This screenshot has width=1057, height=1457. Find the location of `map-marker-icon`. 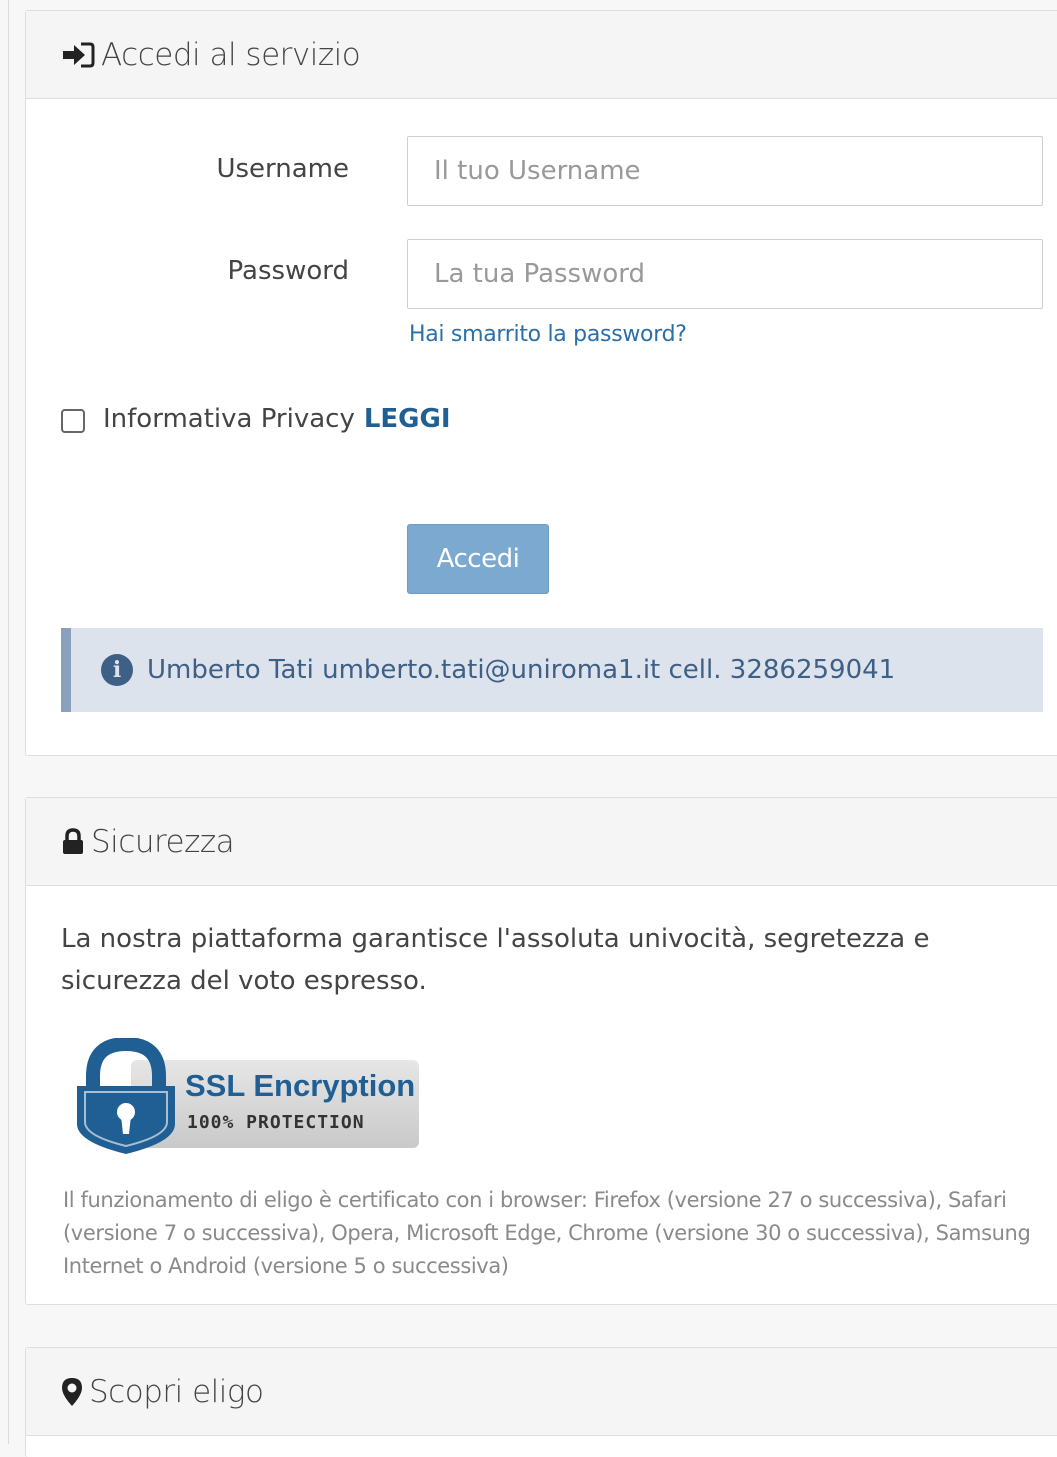

map-marker-icon is located at coordinates (72, 1392).